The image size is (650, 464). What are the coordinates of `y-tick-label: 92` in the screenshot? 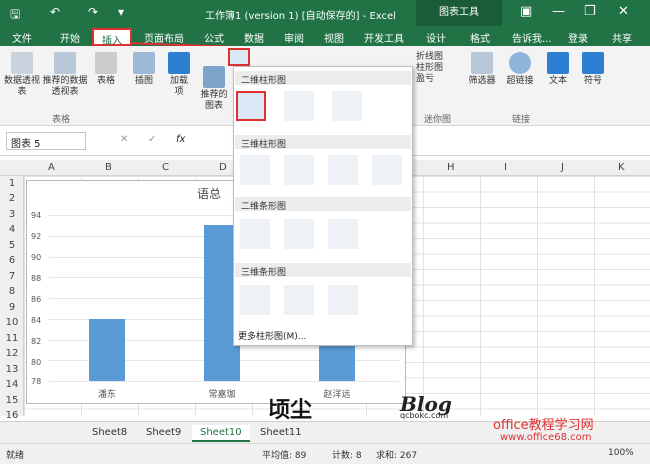 It's located at (36, 236).